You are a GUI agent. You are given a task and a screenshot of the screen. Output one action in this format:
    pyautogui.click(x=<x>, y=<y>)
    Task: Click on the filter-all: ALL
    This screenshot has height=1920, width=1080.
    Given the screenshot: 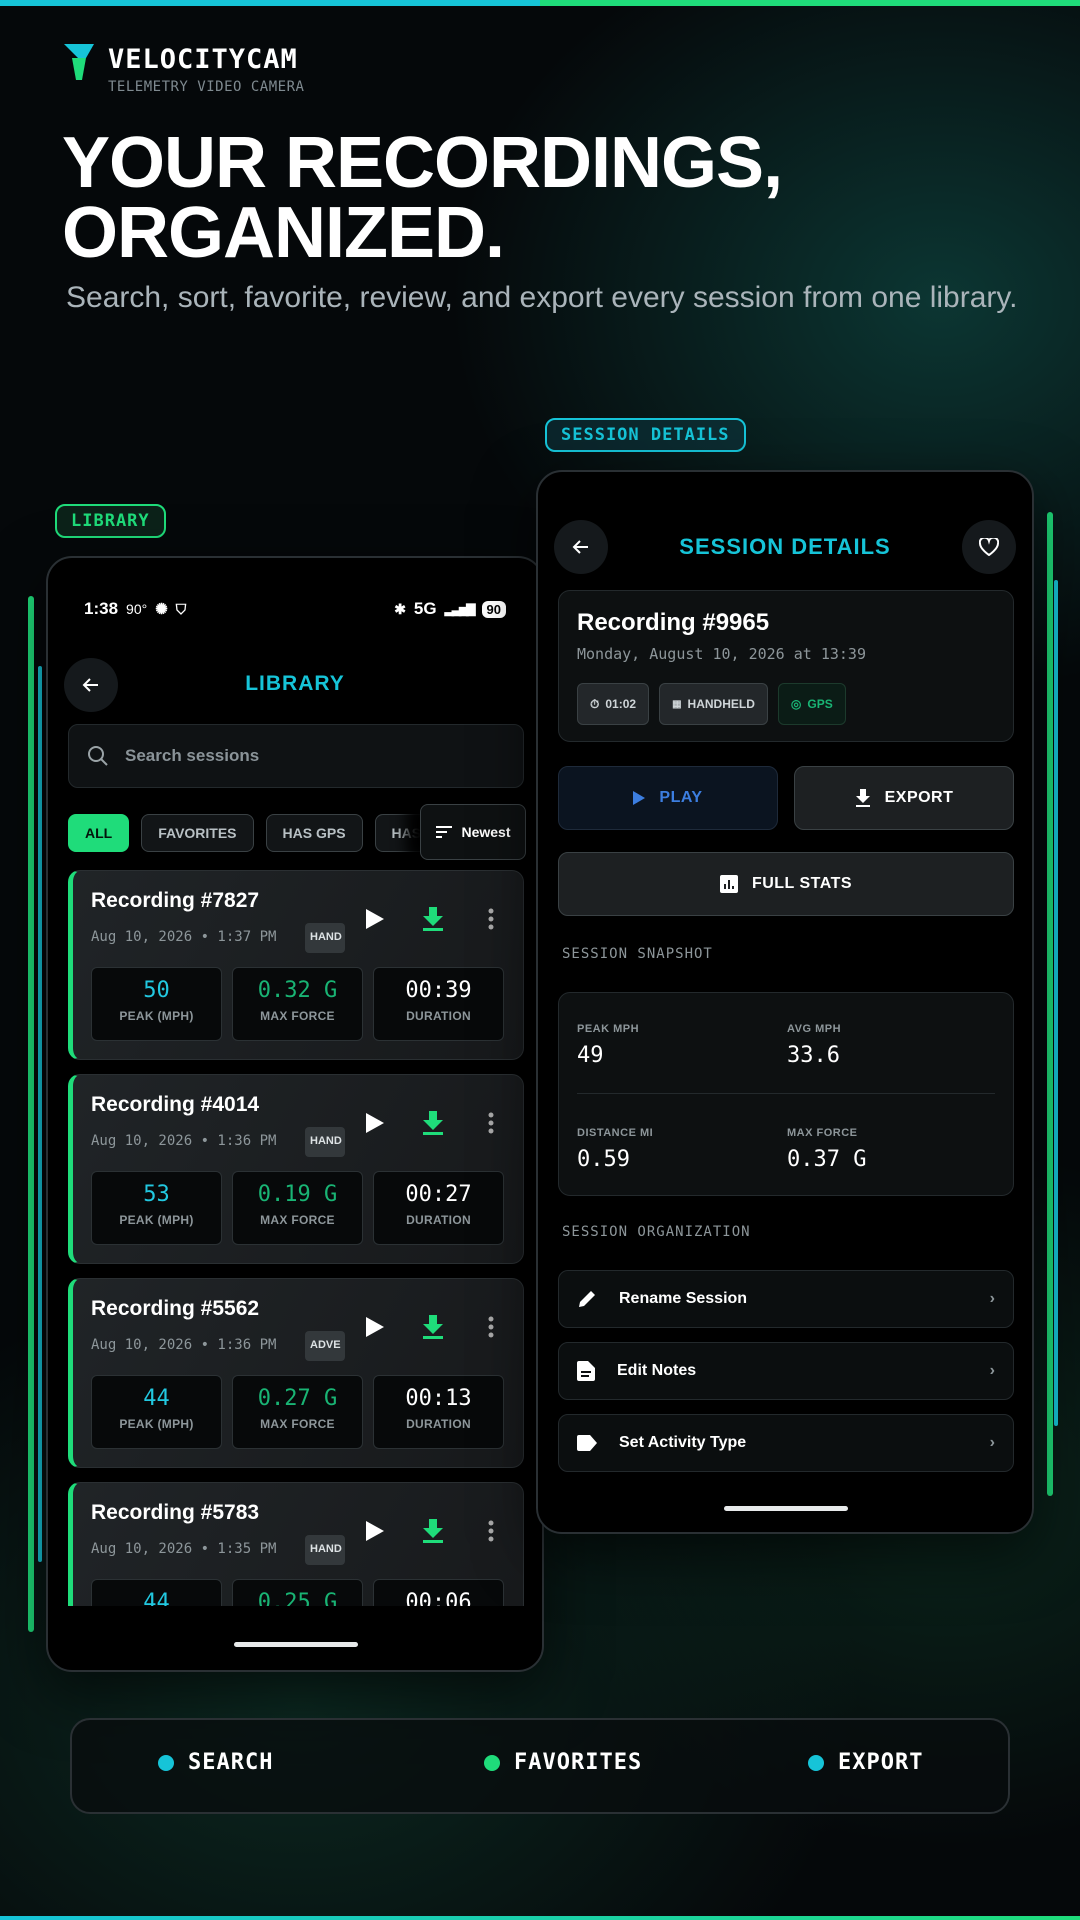 What is the action you would take?
    pyautogui.click(x=99, y=833)
    